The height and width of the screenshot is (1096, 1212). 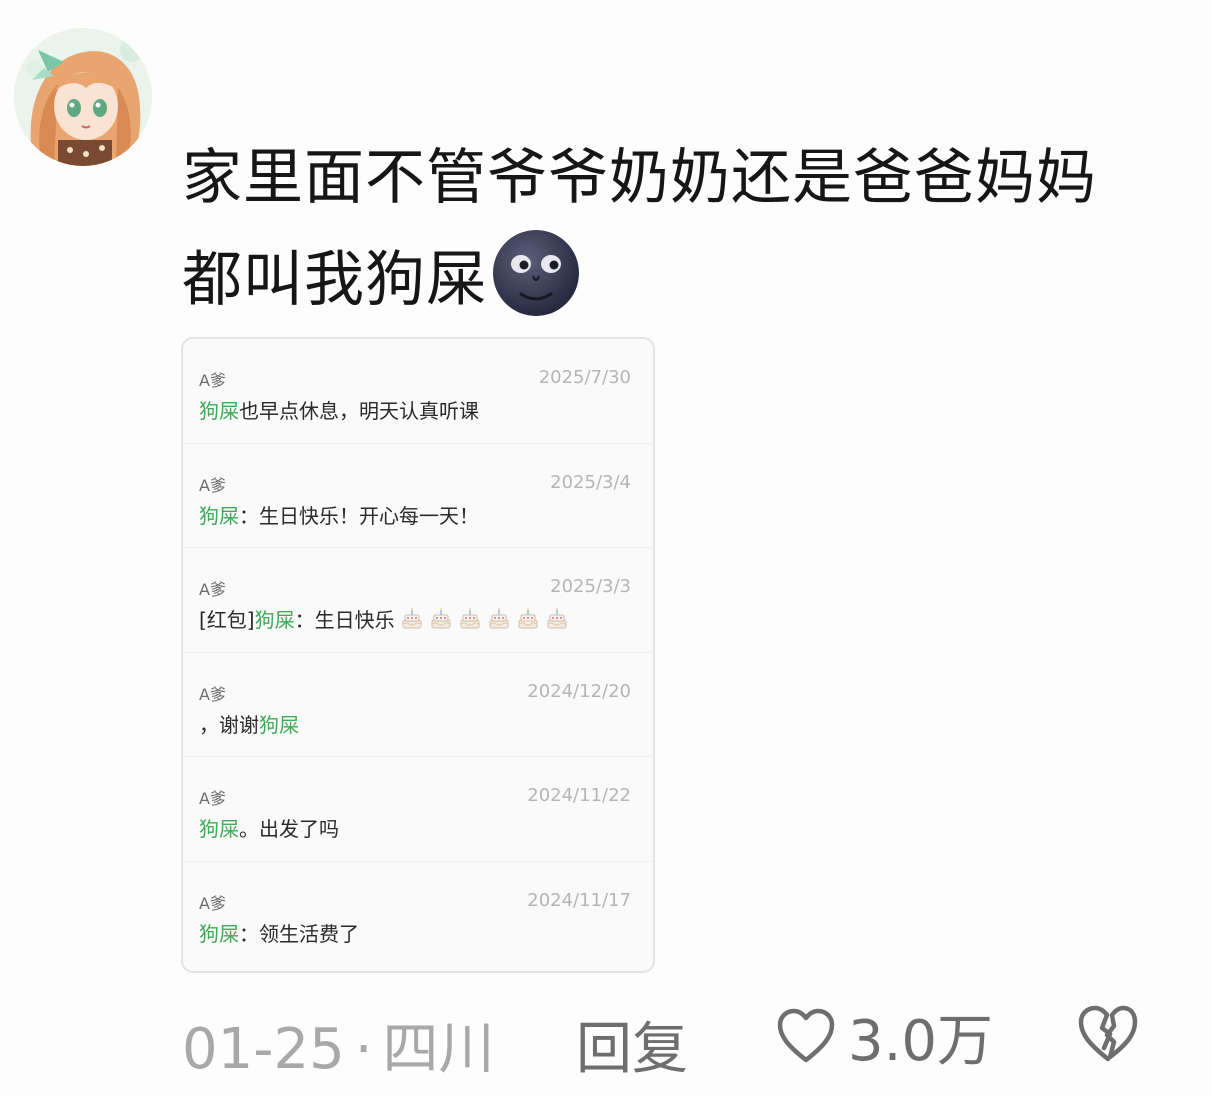 I want to click on message-text: 狗屎。出发了吗, so click(x=269, y=827).